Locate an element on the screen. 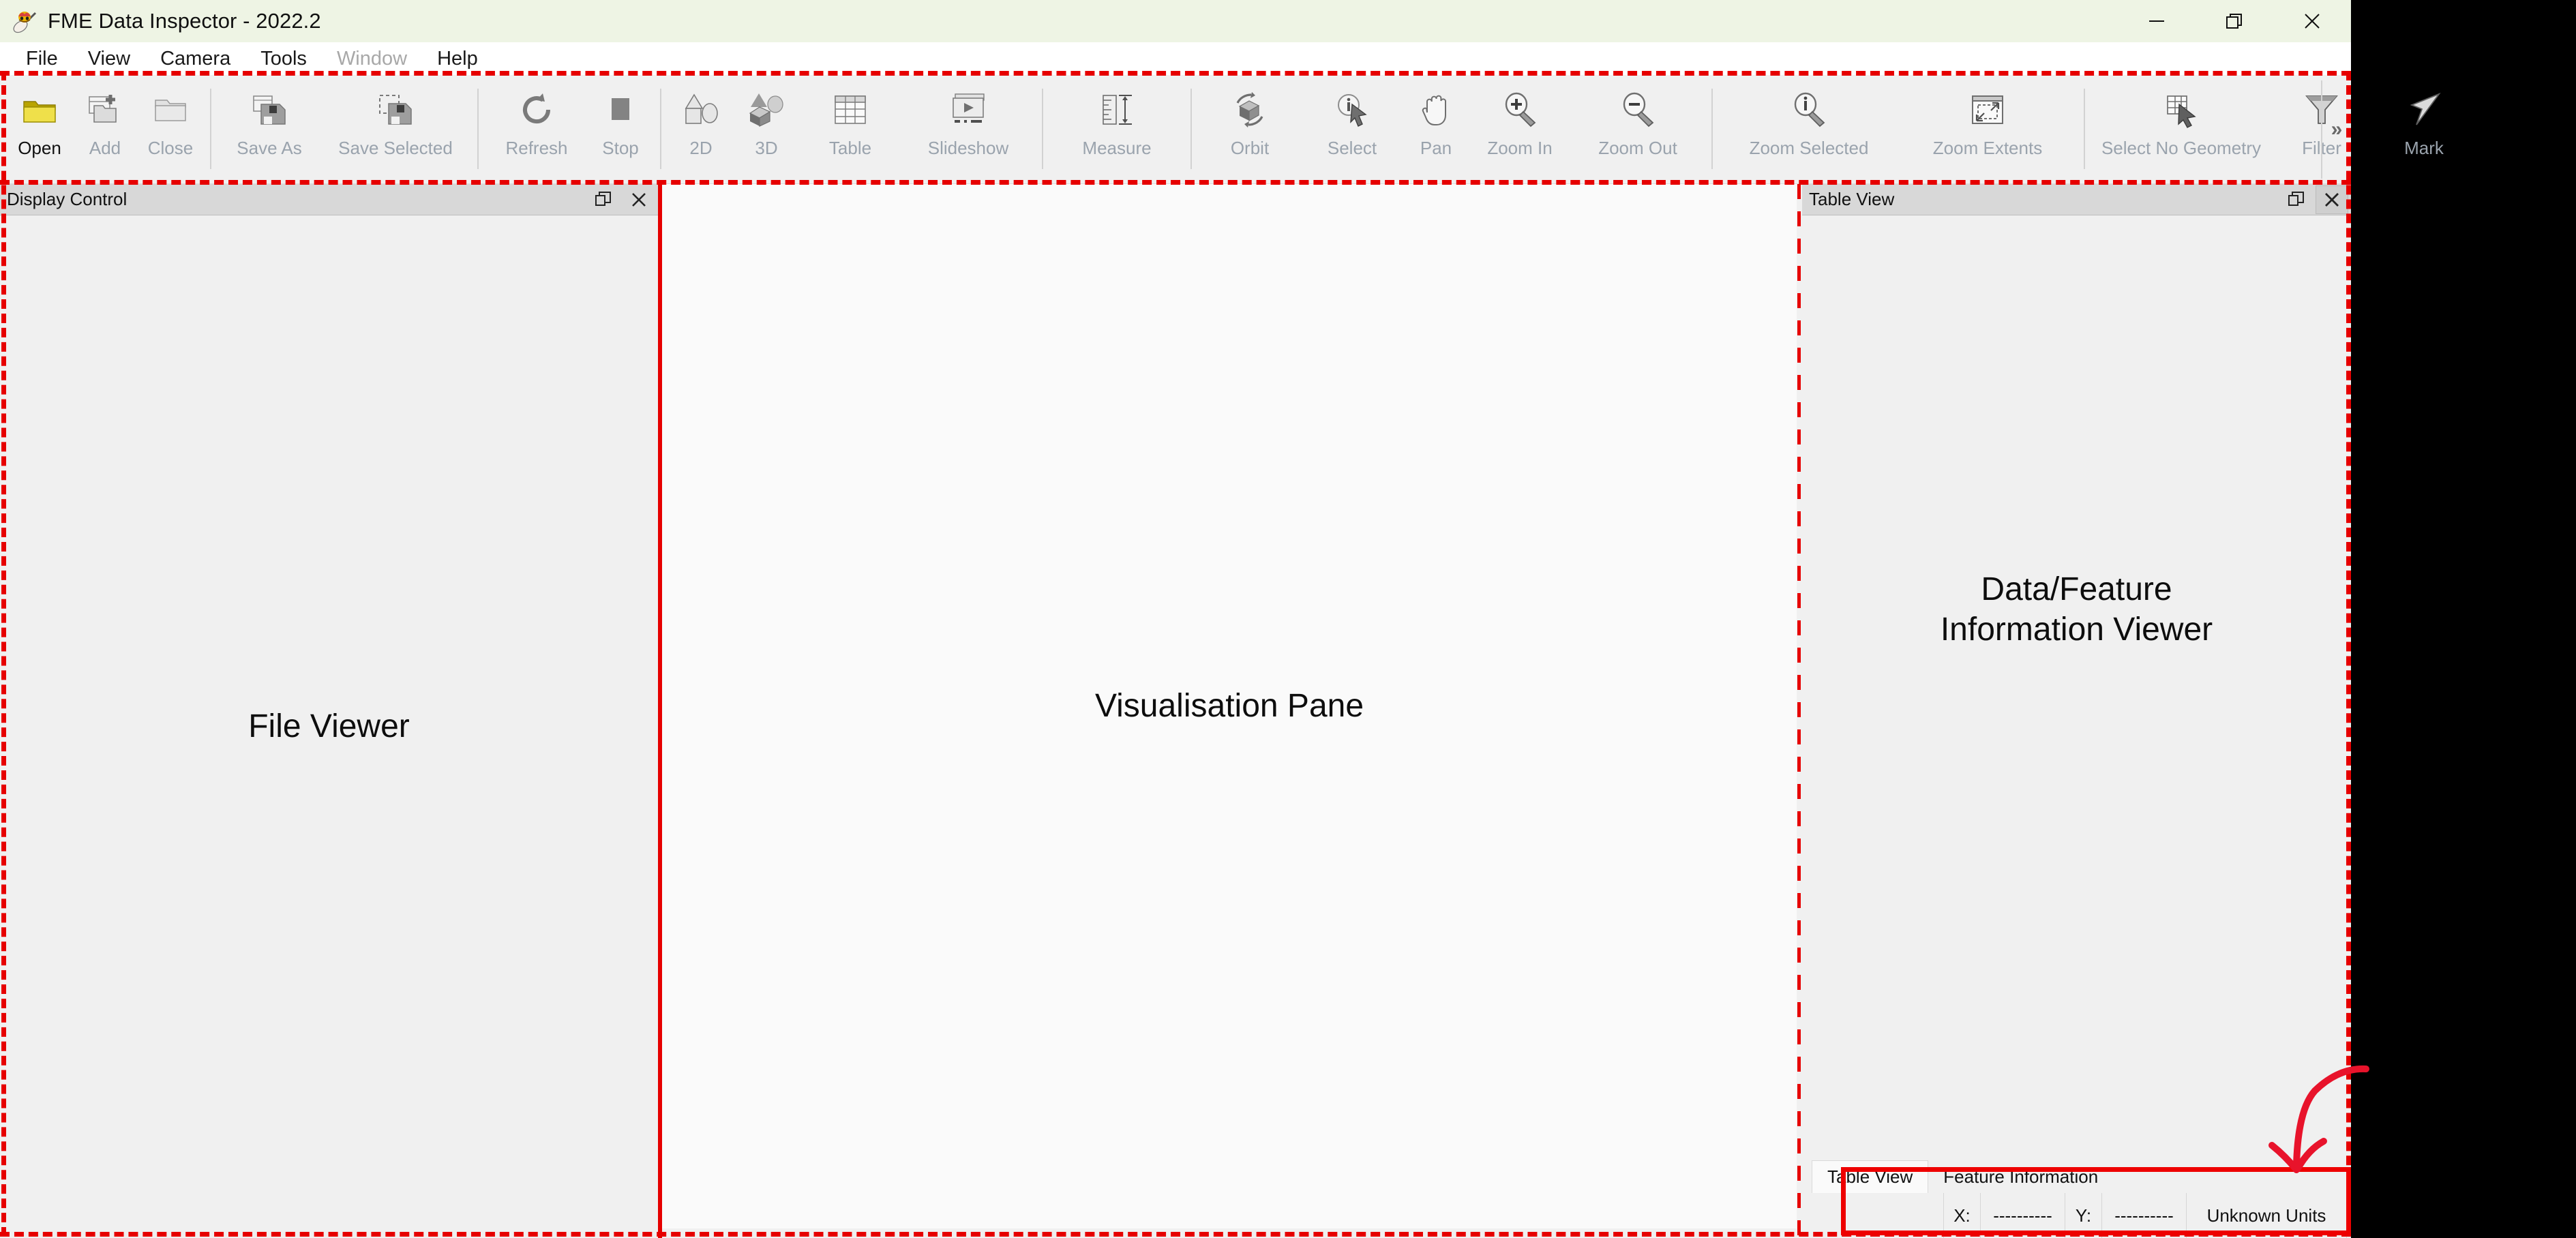 This screenshot has width=2576, height=1238. pan-hand-icon is located at coordinates (1436, 110).